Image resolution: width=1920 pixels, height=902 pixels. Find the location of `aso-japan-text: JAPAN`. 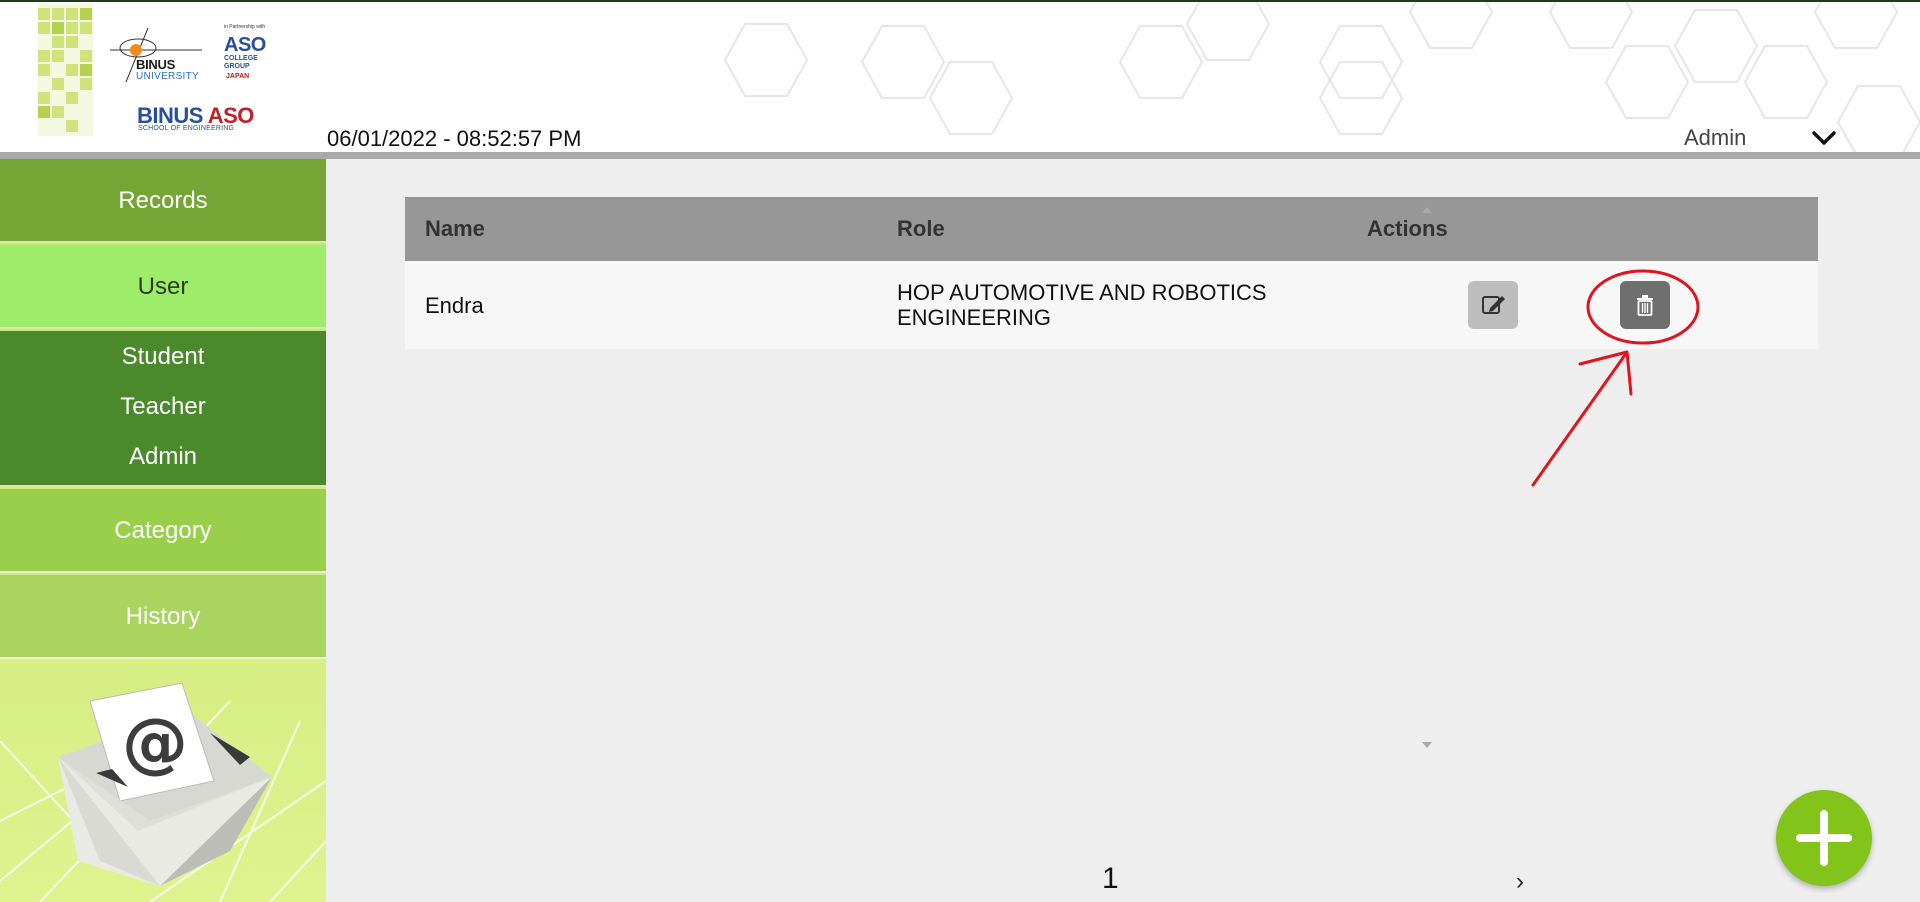

aso-japan-text: JAPAN is located at coordinates (238, 76).